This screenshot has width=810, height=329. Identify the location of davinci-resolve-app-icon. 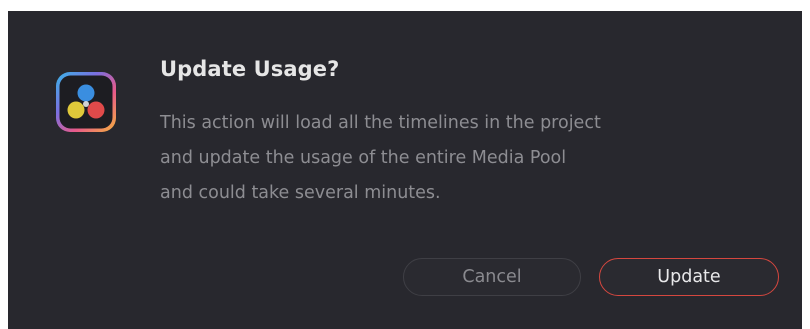
(86, 102).